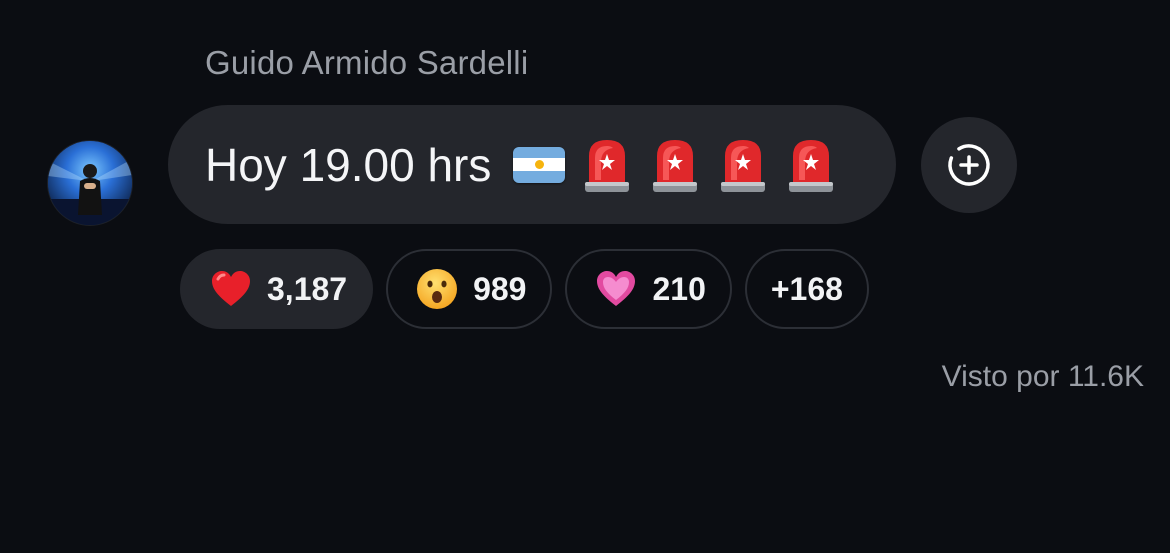  What do you see at coordinates (679, 288) in the screenshot?
I see `reaction-count: 210` at bounding box center [679, 288].